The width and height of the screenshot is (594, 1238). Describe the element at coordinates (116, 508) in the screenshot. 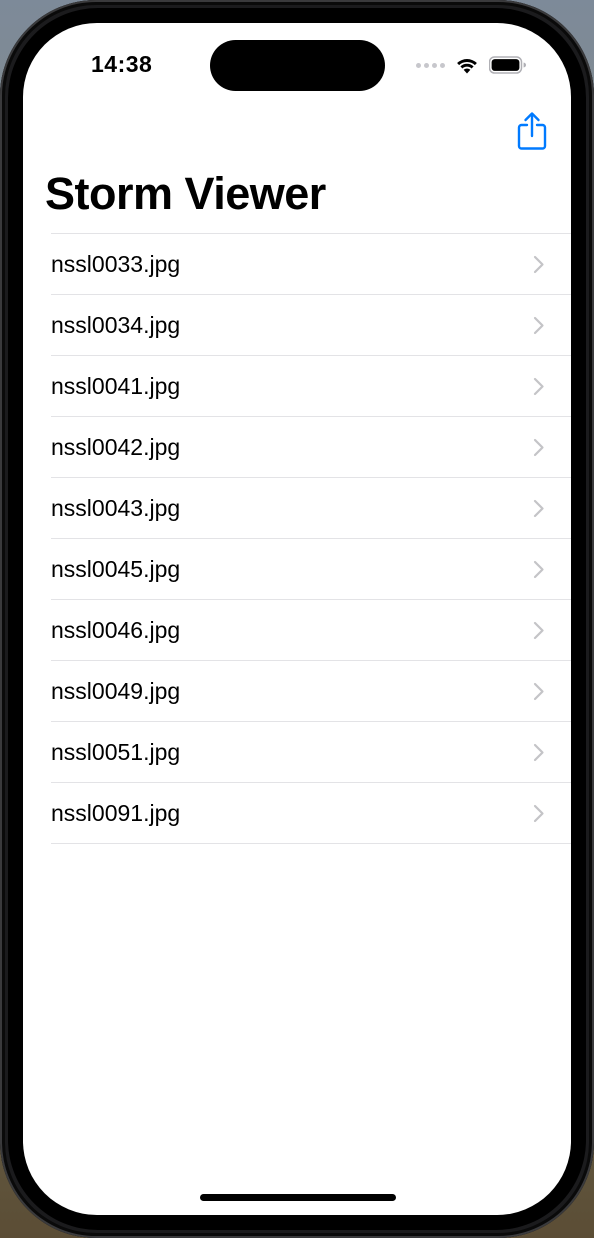

I see `list-item-label: nssl0043.jpg` at that location.